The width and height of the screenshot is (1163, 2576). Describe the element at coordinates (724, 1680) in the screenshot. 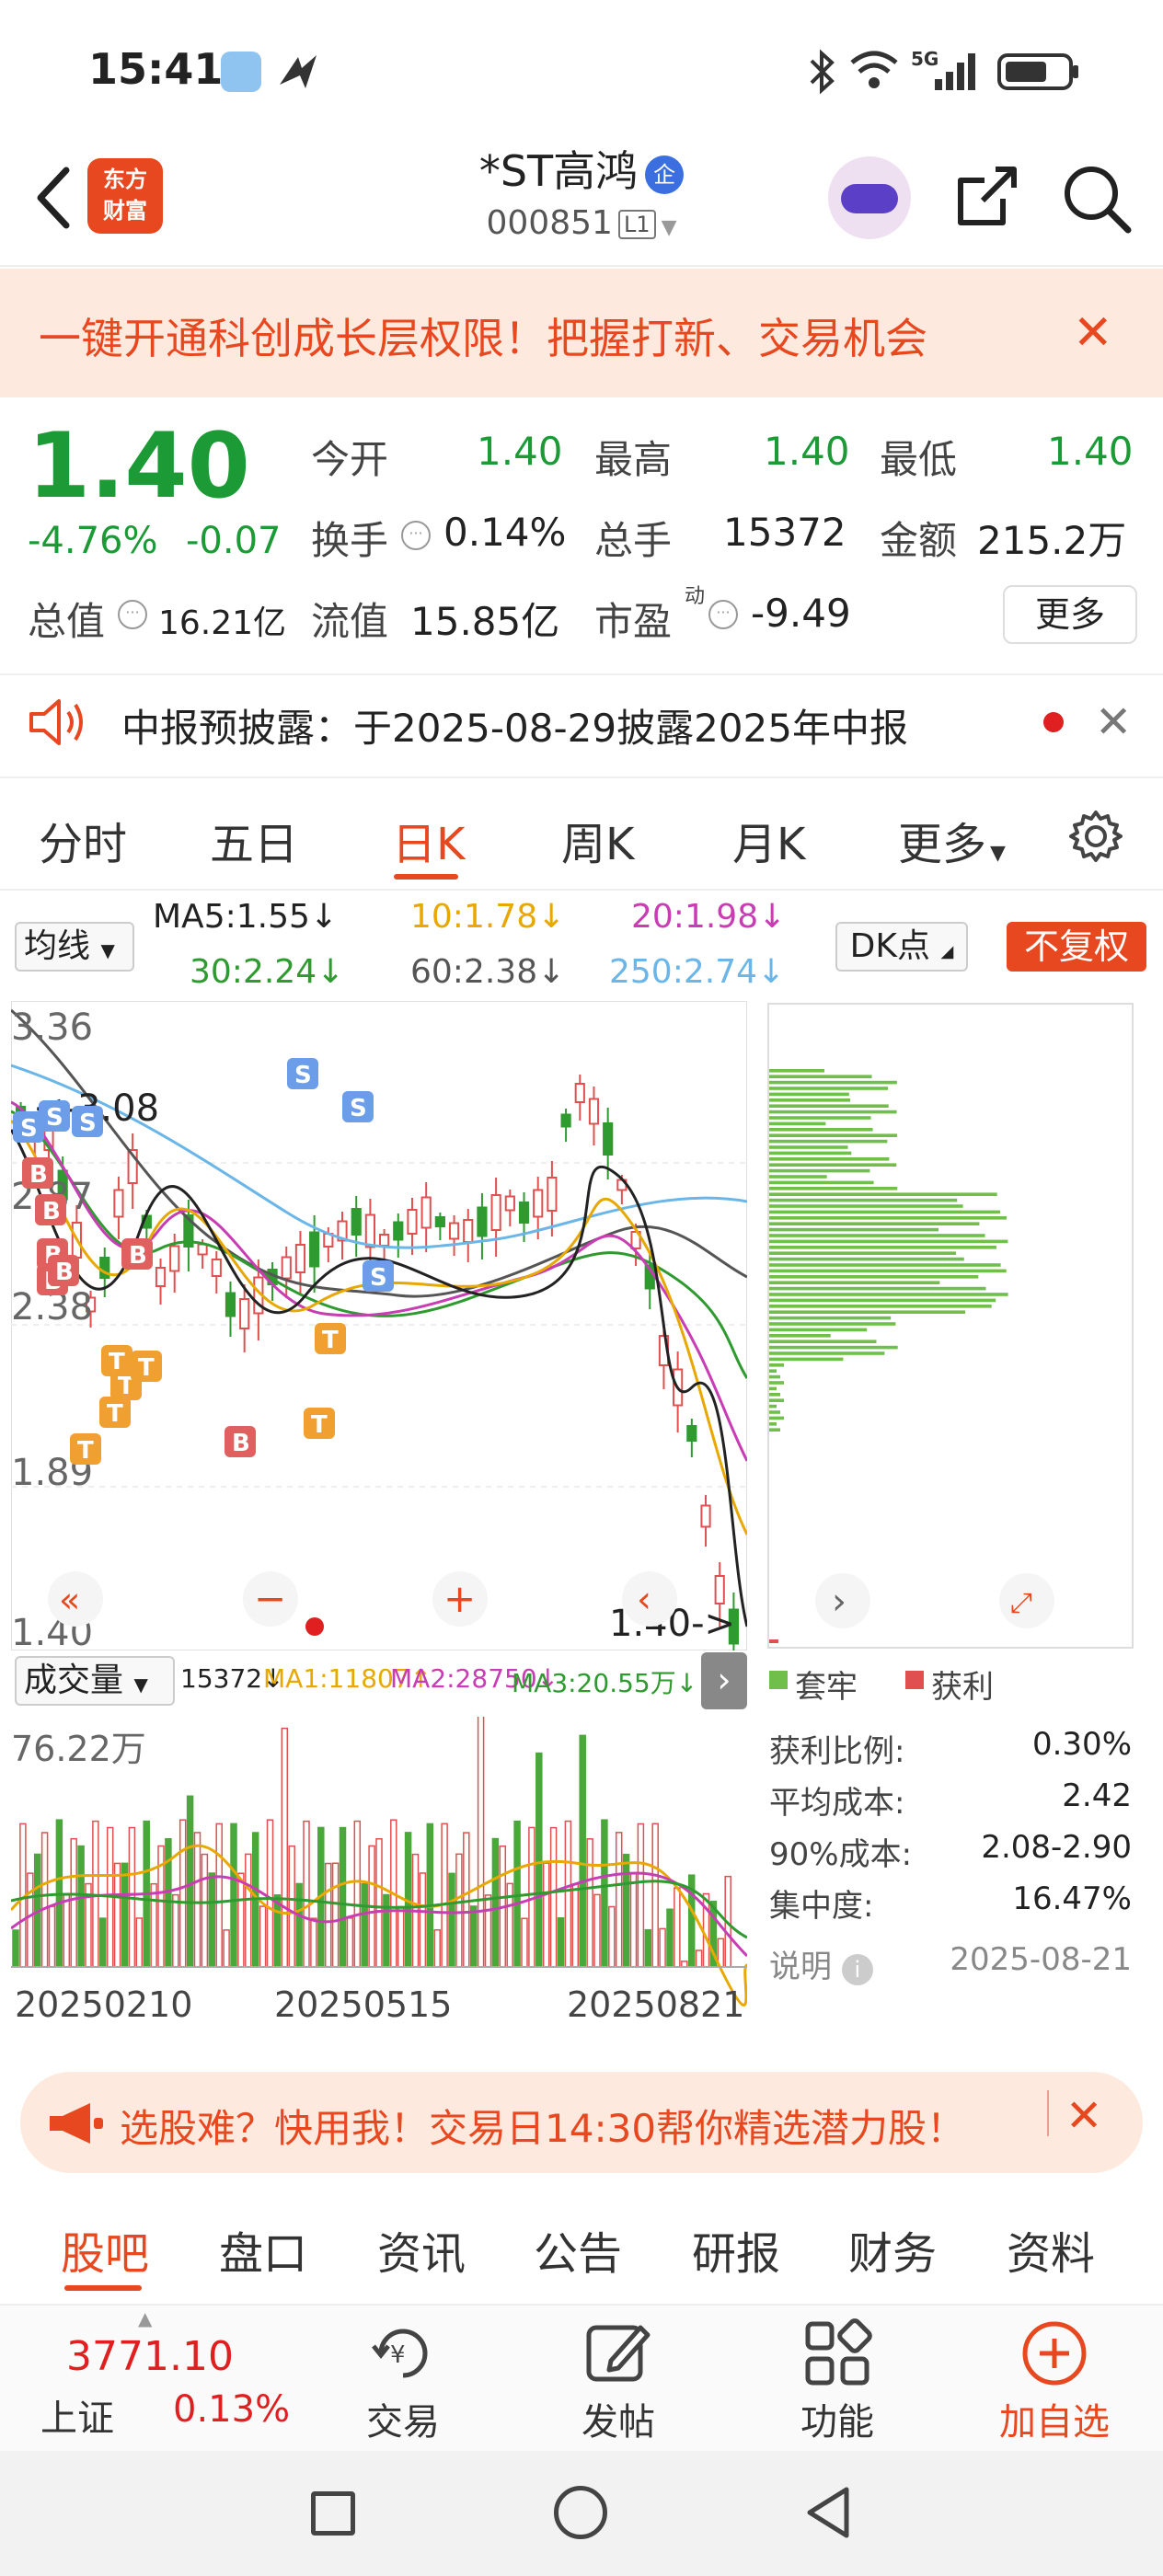

I see `expand-volume-button: ›` at that location.